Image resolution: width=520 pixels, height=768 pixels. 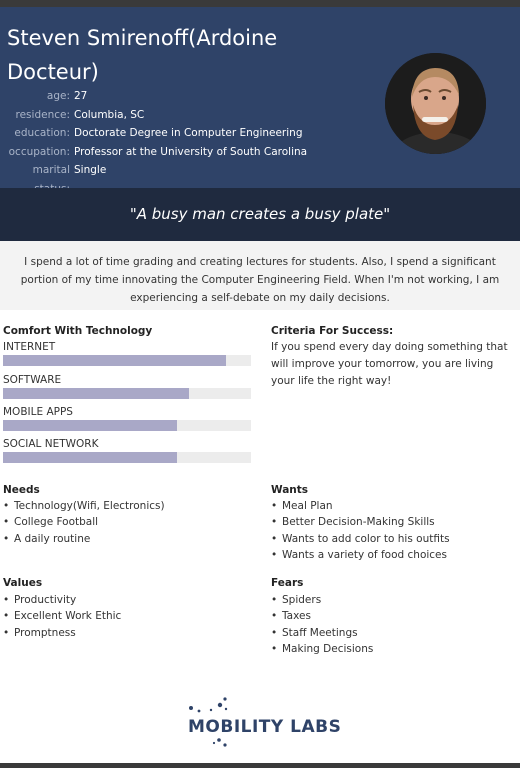 I want to click on needs-title: Needs, so click(x=21, y=490).